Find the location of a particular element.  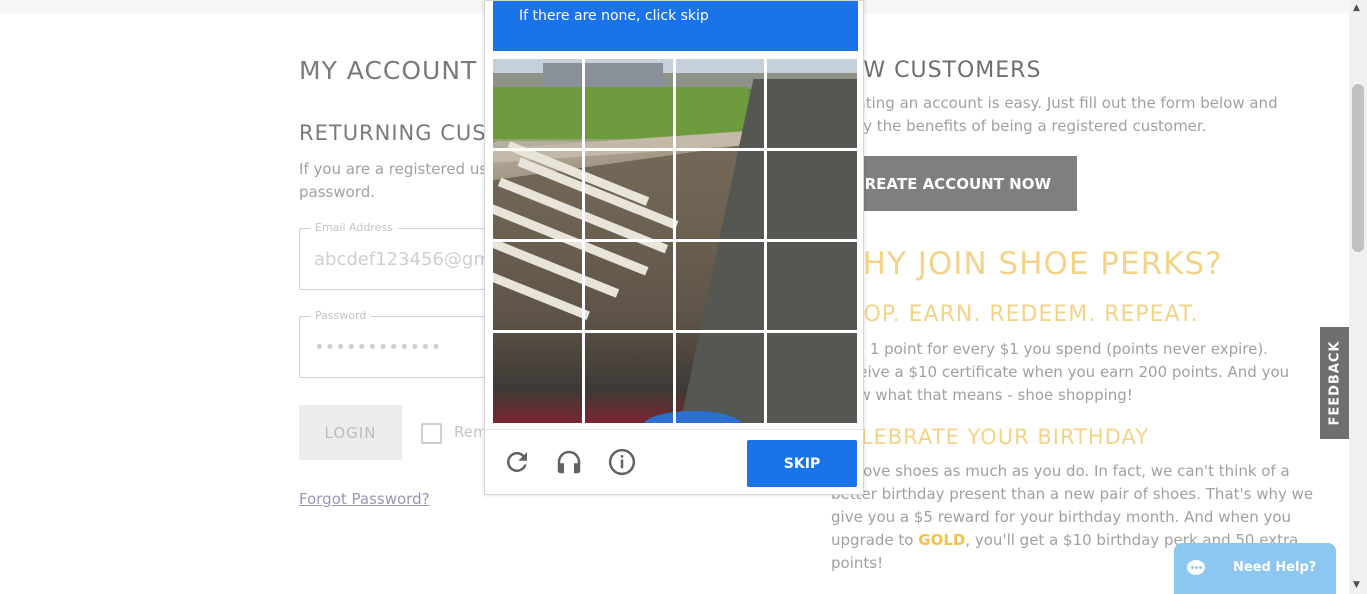

gold-label: GOLD is located at coordinates (942, 540).